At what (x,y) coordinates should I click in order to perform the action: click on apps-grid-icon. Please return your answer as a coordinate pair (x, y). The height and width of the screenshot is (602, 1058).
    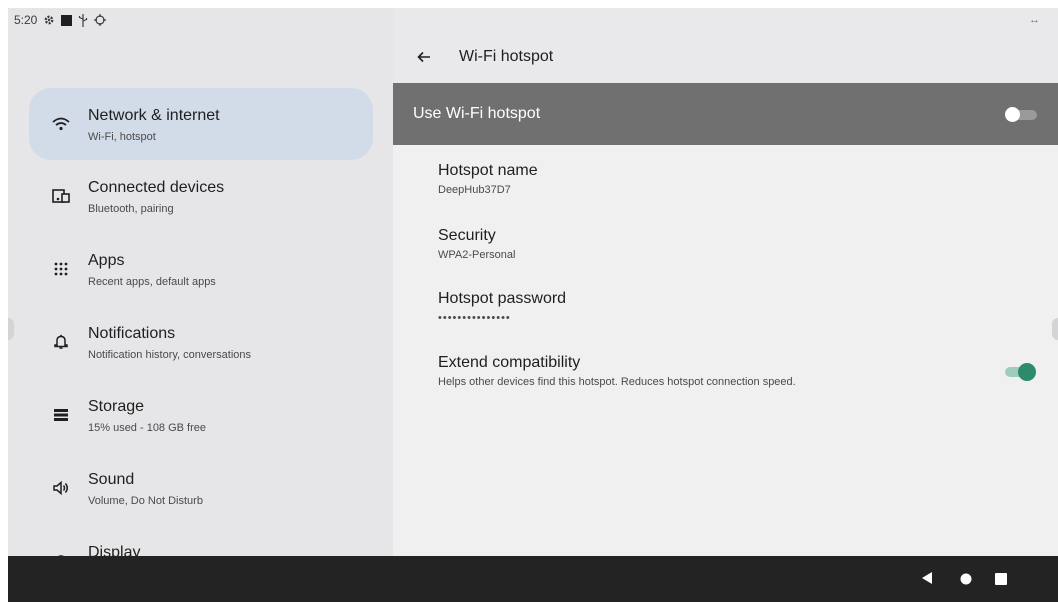
    Looking at the image, I should click on (61, 269).